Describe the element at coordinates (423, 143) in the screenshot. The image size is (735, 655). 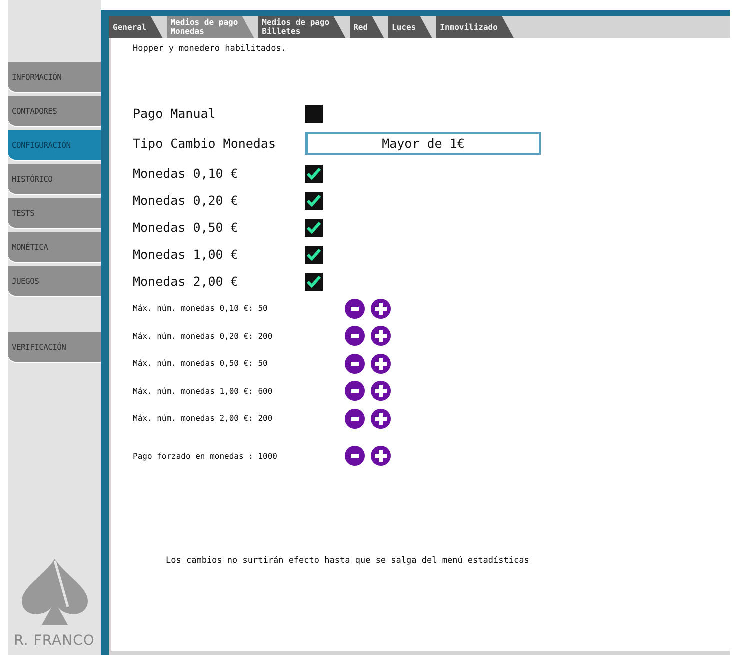
I see `select-field: Mayor de 1€` at that location.